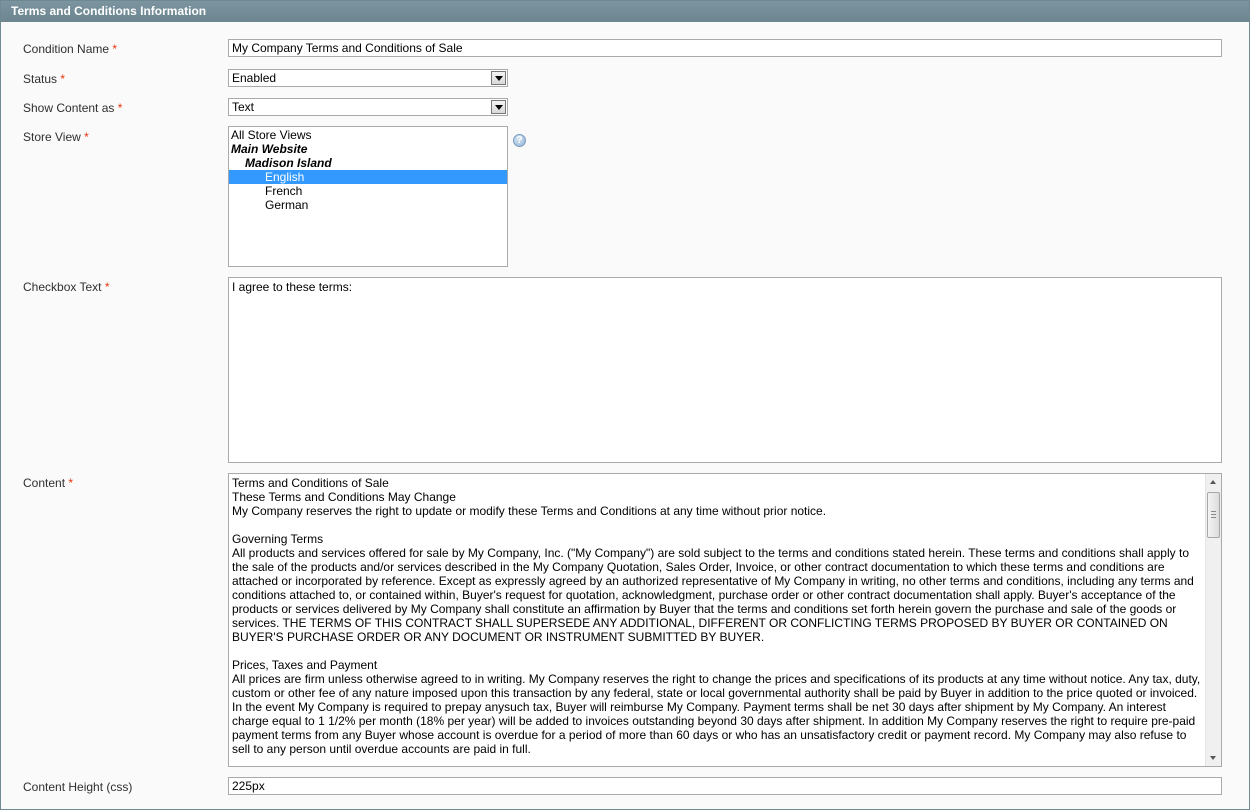 The image size is (1250, 810). What do you see at coordinates (66, 49) in the screenshot?
I see `condition-name-label-text: Condition Name` at bounding box center [66, 49].